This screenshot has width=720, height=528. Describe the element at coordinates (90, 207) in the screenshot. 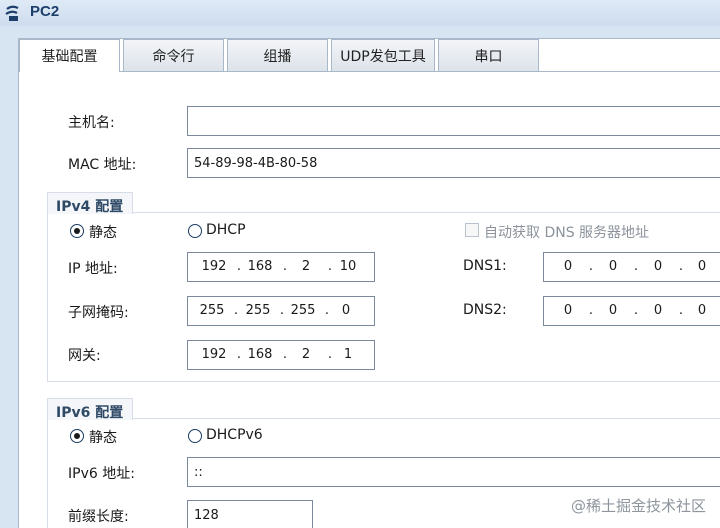

I see `ipv4-group-title: IPv4 配置` at that location.